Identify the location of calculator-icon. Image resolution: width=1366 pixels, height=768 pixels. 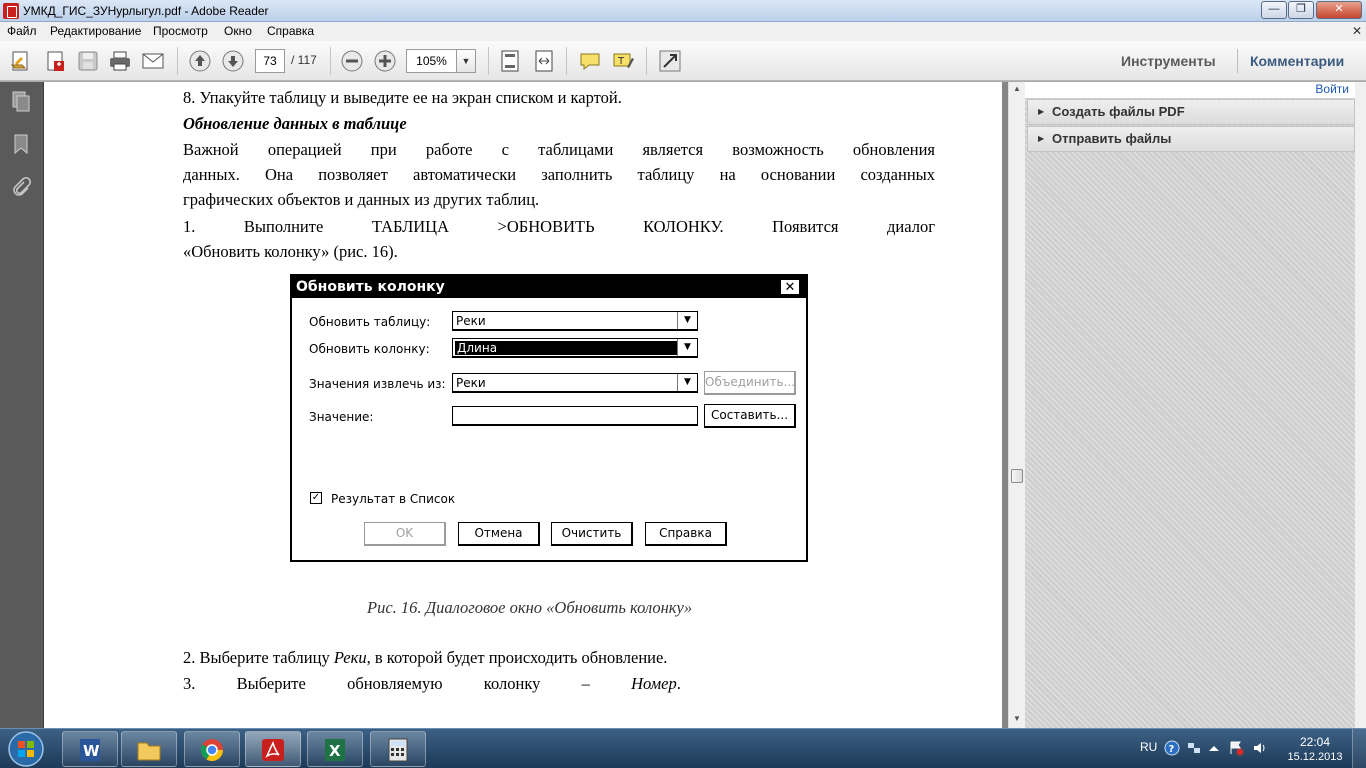
(398, 750).